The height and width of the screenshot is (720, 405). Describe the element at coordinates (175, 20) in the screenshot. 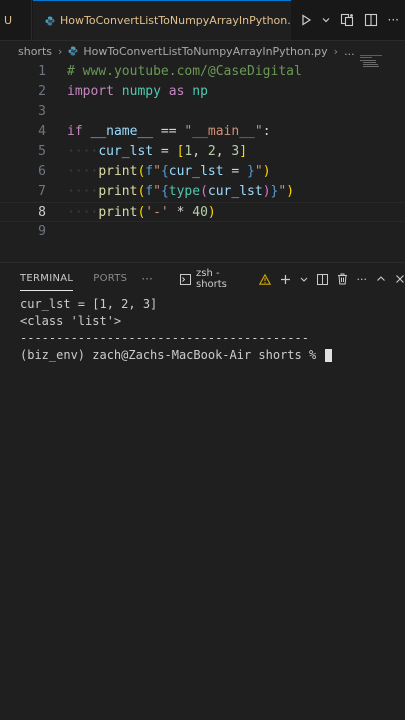

I see `tab-active-label: HowToConvertListToNumpyArrayInPython.py` at that location.